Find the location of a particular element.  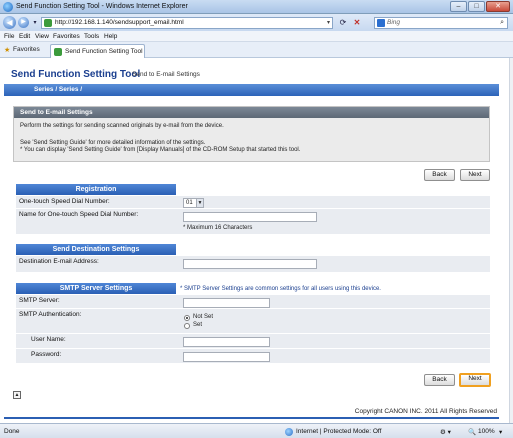

stop-icon: ✕ is located at coordinates (357, 23).